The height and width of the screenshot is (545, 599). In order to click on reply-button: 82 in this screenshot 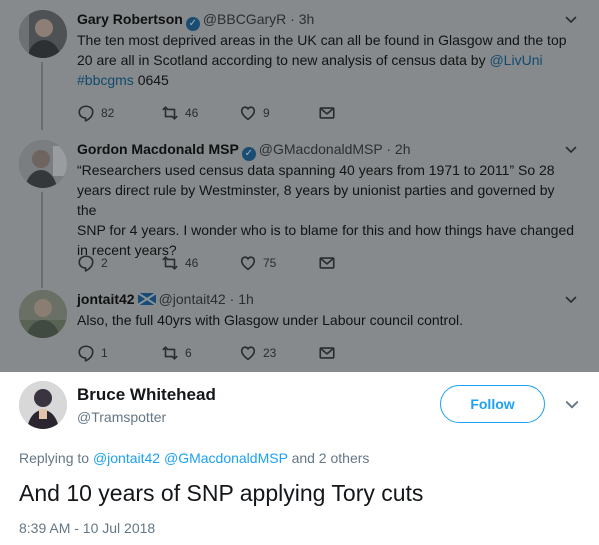, I will do `click(95, 113)`.